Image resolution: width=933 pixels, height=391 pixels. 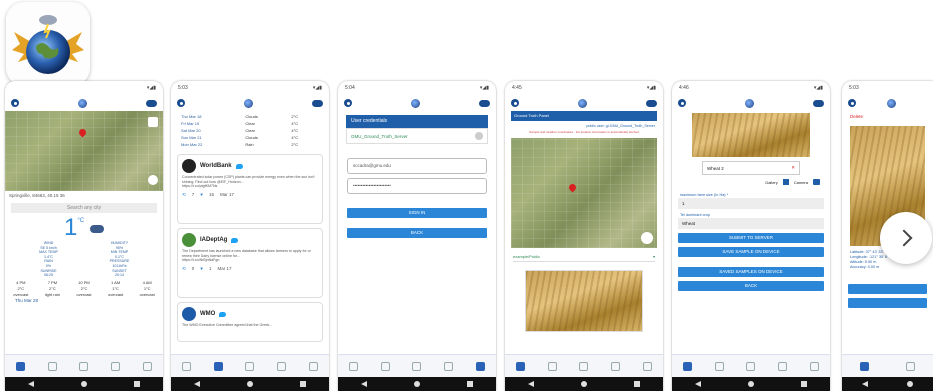 I want to click on close-icon: ✕, so click(x=793, y=168).